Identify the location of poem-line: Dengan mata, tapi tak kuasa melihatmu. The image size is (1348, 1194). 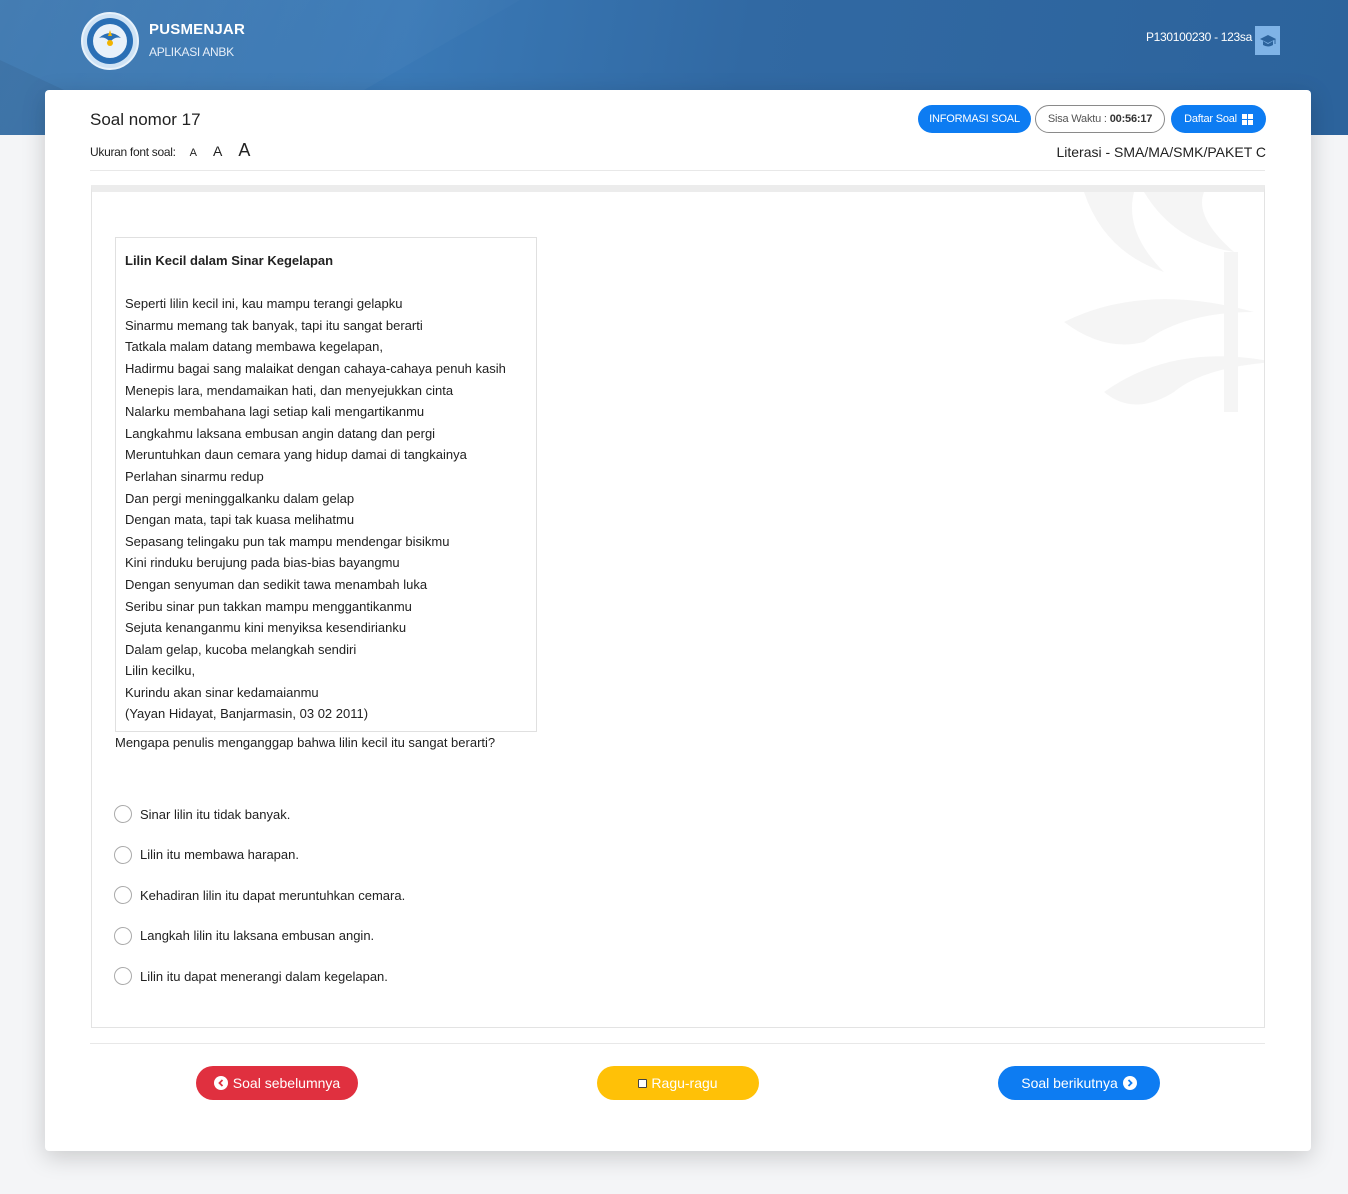
(240, 520).